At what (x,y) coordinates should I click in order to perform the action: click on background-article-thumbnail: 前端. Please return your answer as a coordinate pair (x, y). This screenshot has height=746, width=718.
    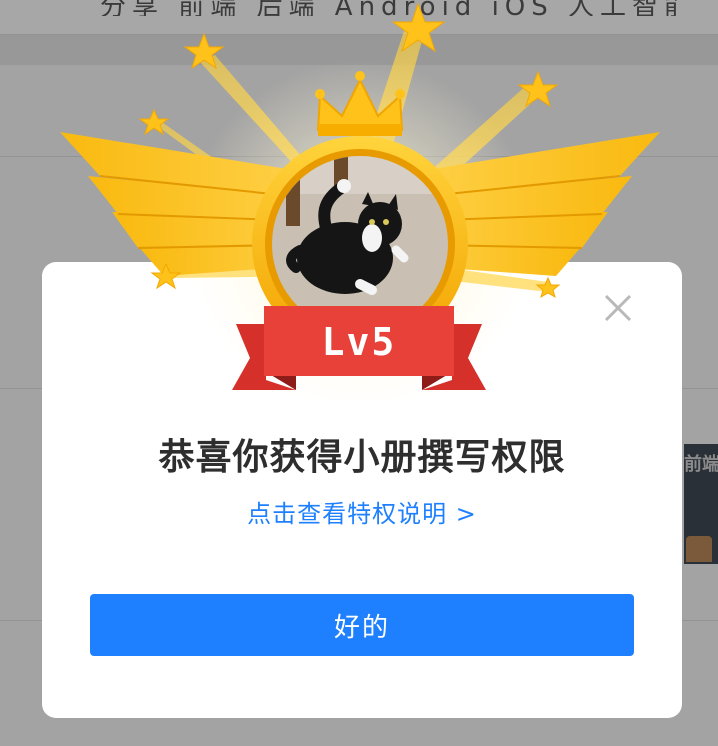
    Looking at the image, I should click on (701, 504).